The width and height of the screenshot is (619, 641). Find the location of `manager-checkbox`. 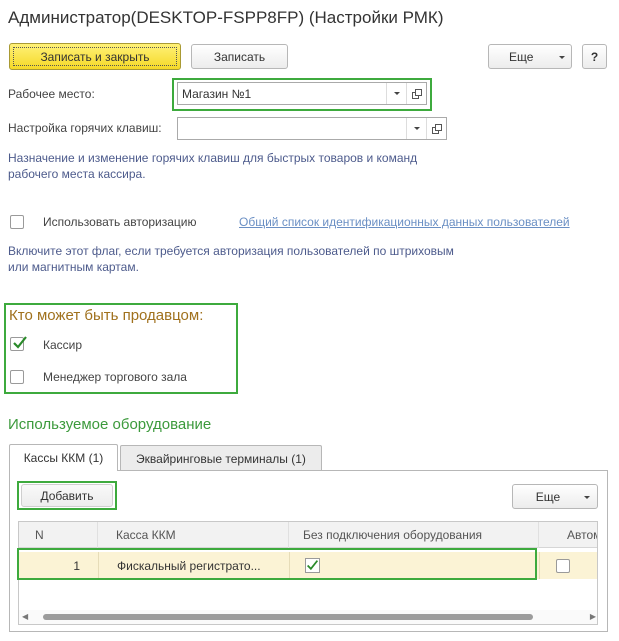

manager-checkbox is located at coordinates (17, 377).